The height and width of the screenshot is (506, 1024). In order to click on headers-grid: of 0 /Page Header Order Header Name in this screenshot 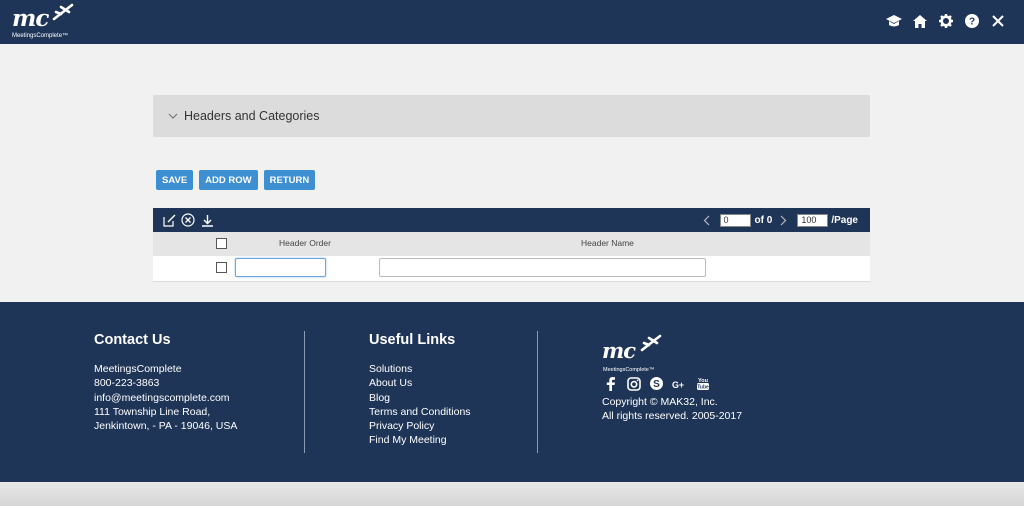, I will do `click(511, 245)`.